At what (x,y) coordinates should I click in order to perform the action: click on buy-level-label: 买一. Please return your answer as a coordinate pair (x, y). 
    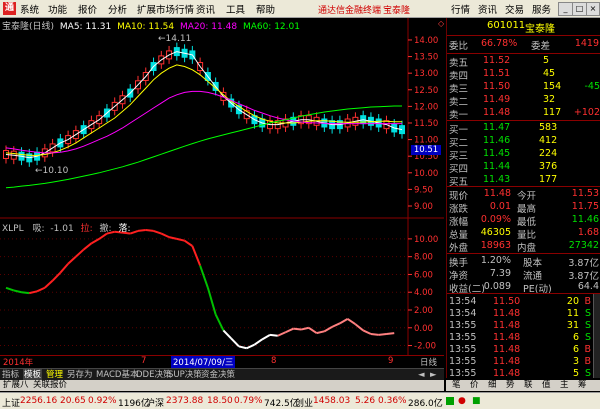
    Looking at the image, I should click on (459, 130).